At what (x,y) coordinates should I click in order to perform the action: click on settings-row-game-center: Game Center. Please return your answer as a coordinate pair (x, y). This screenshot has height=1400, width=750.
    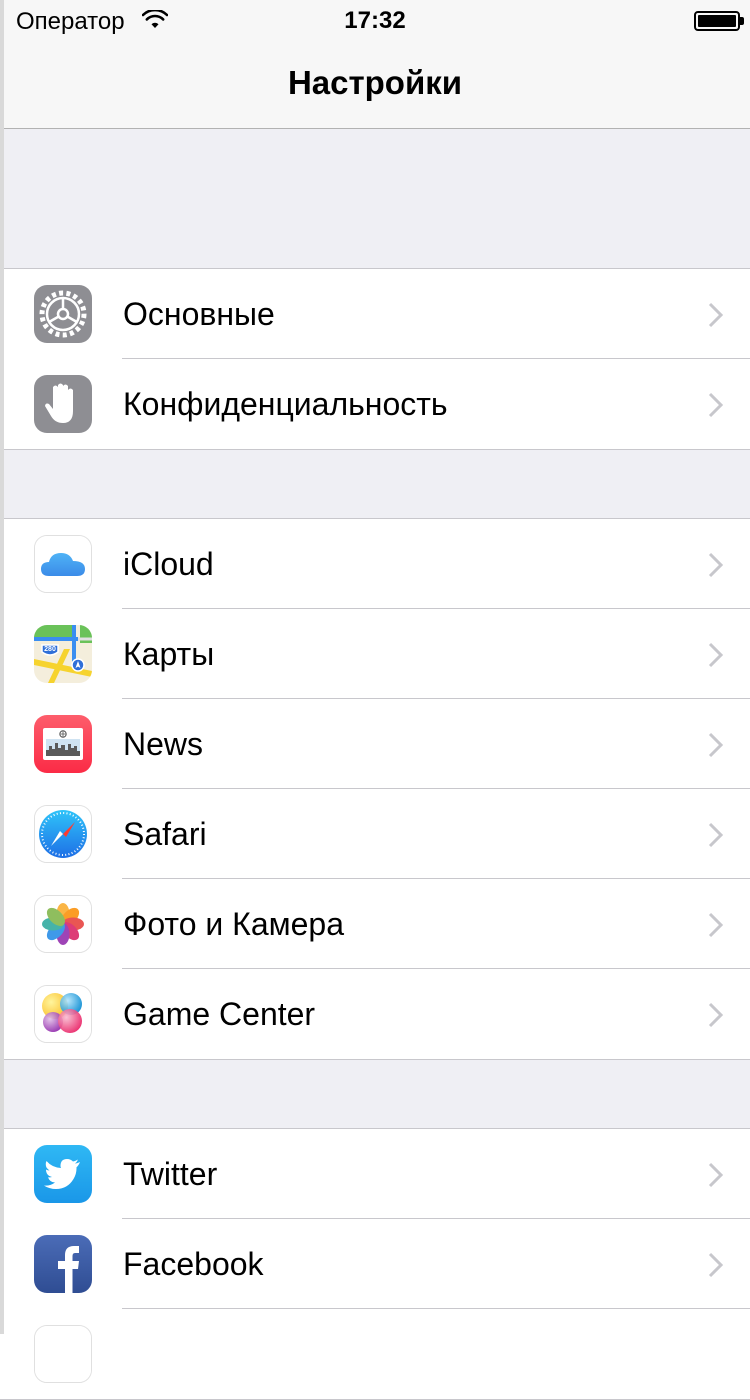
    Looking at the image, I should click on (375, 1014).